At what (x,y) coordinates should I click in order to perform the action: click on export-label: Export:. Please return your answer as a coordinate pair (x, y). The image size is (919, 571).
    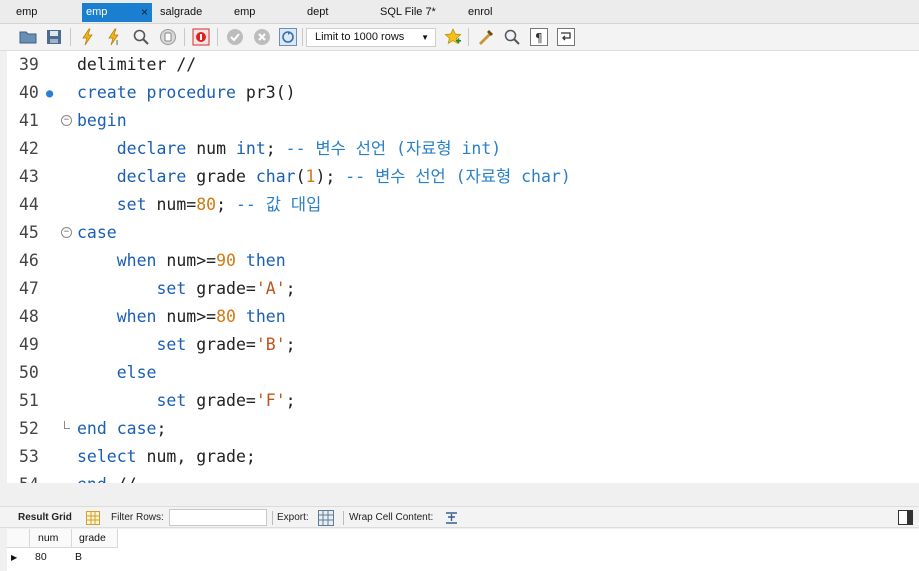
    Looking at the image, I should click on (293, 517).